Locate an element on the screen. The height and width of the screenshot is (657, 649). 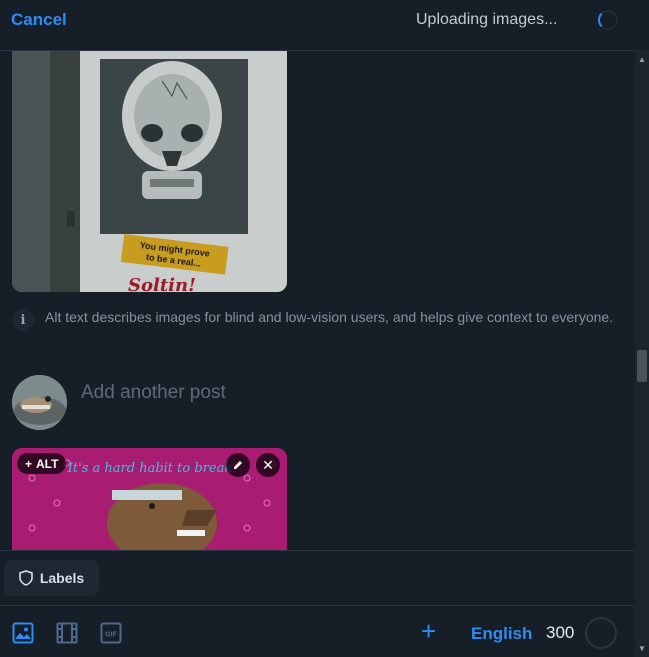
scroll-up-arrow-icon: ▲ is located at coordinates (642, 59).